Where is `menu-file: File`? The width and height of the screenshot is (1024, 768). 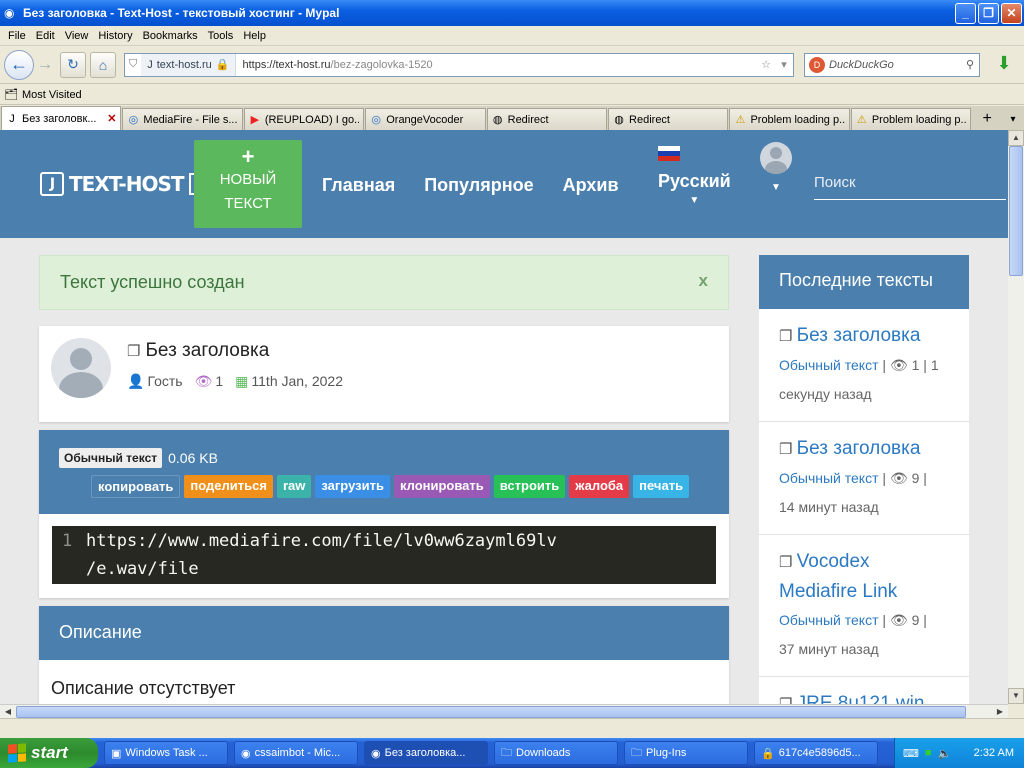
menu-file: File is located at coordinates (17, 36).